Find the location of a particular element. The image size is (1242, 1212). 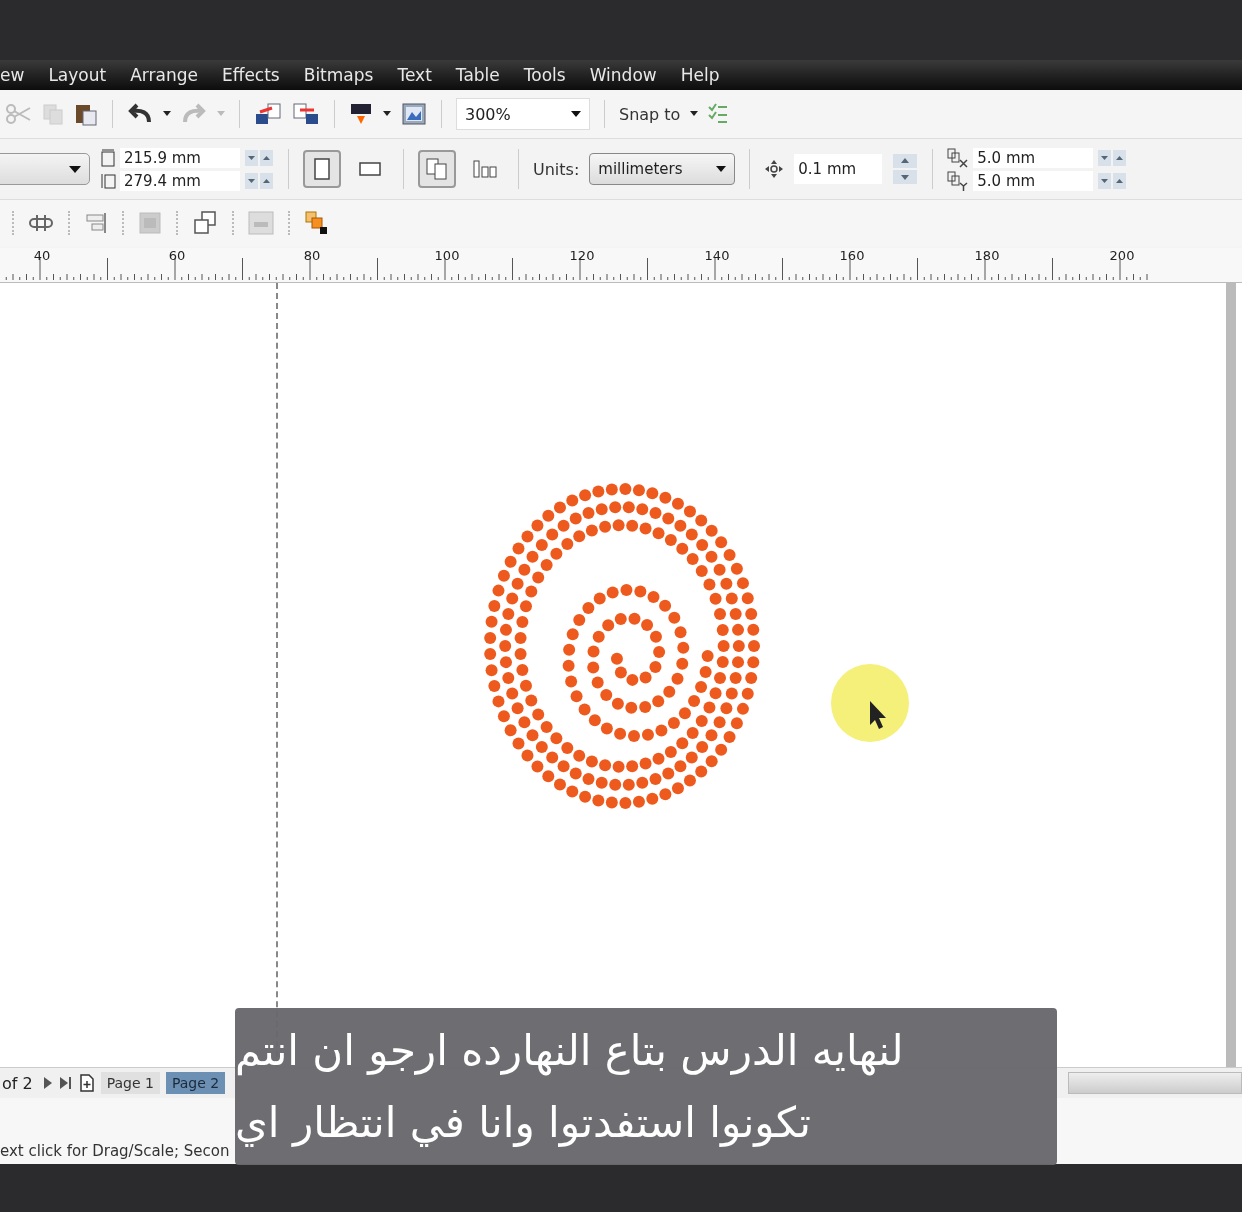

menu-item: Tools is located at coordinates (544, 75).